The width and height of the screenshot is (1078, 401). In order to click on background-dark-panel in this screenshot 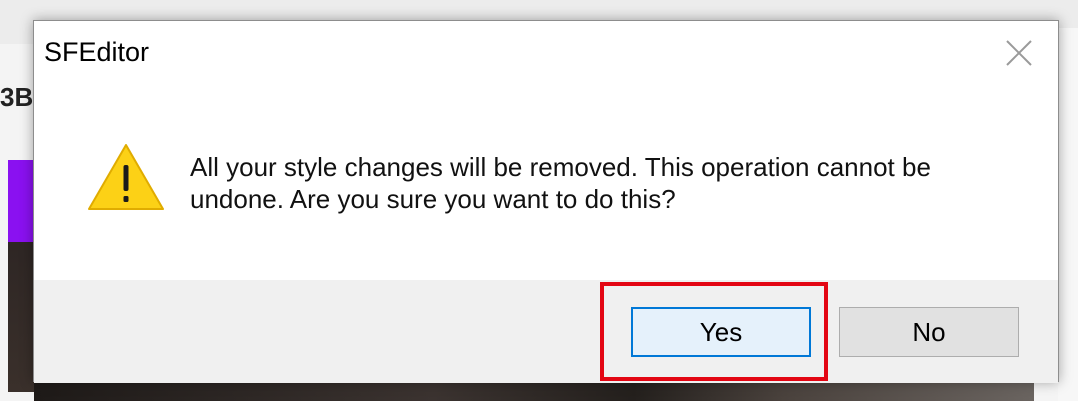, I will do `click(21, 317)`.